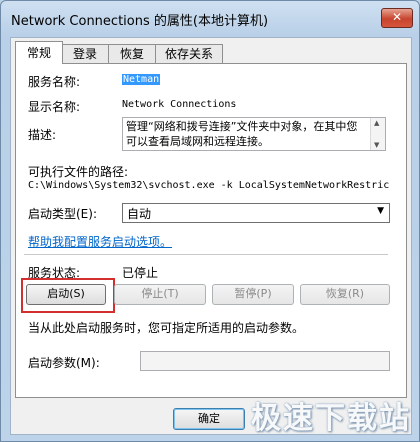 This screenshot has height=442, width=420. I want to click on scroll-down-icon: ▼, so click(376, 145).